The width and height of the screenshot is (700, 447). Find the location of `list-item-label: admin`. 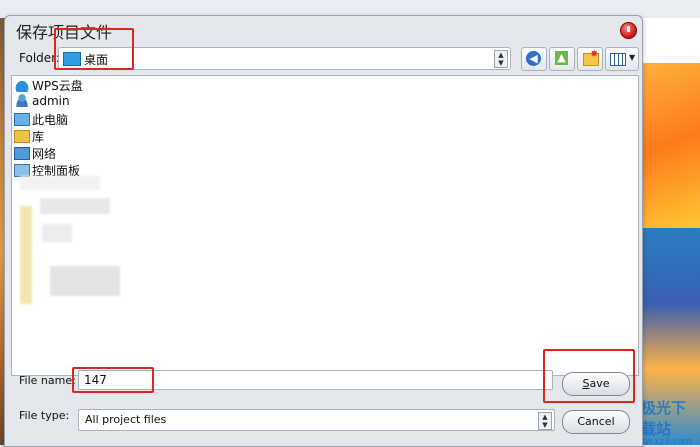

list-item-label: admin is located at coordinates (51, 101).